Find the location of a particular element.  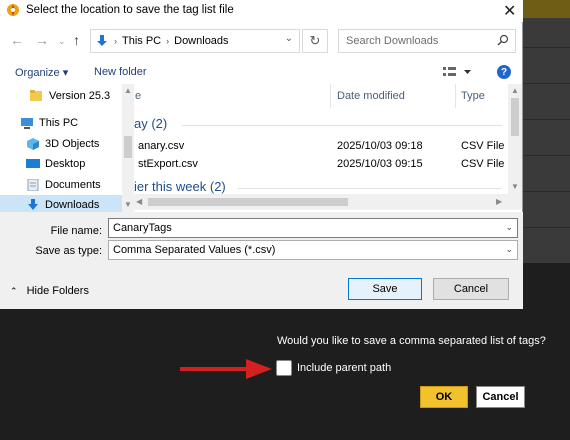

hide-folders-toggle: ⌃ Hide Folders is located at coordinates (49, 291).